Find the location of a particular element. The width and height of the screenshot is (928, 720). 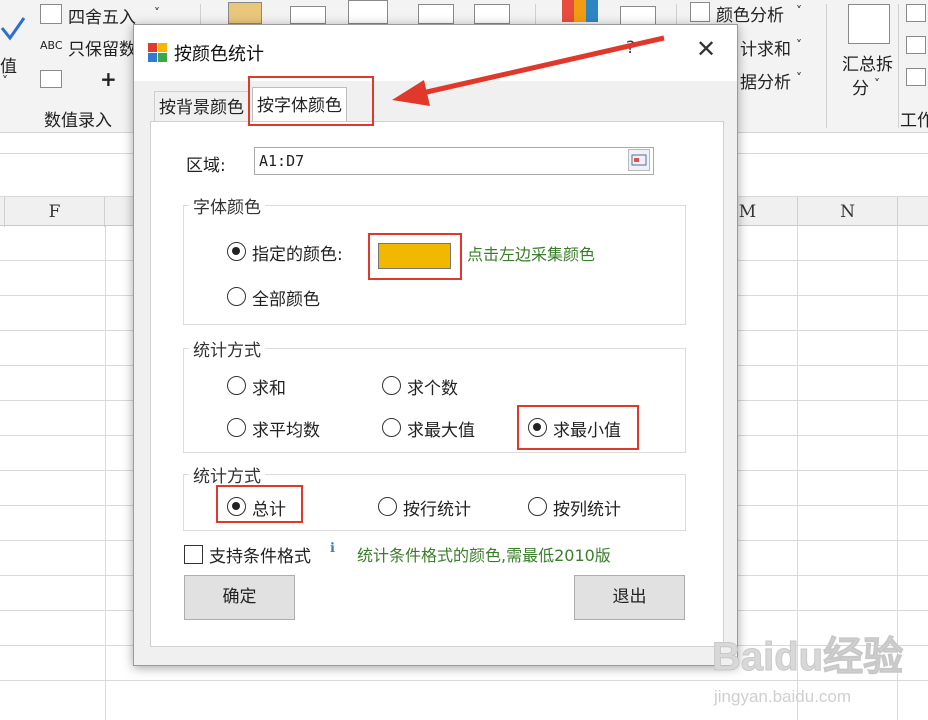

range-label: 区域: is located at coordinates (206, 166).